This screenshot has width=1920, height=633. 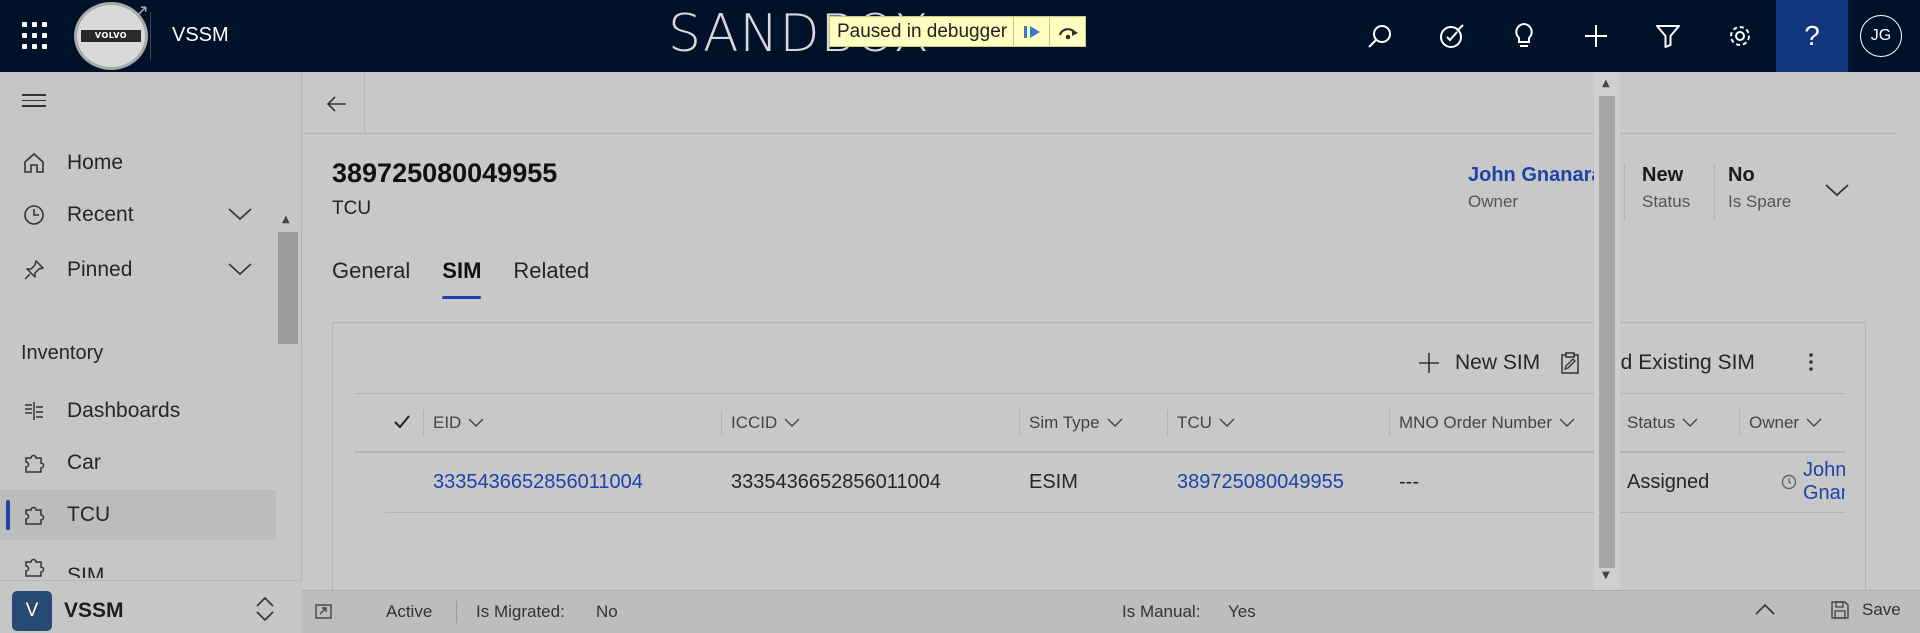 What do you see at coordinates (138, 463) in the screenshot?
I see `sidebar-item-car: Car` at bounding box center [138, 463].